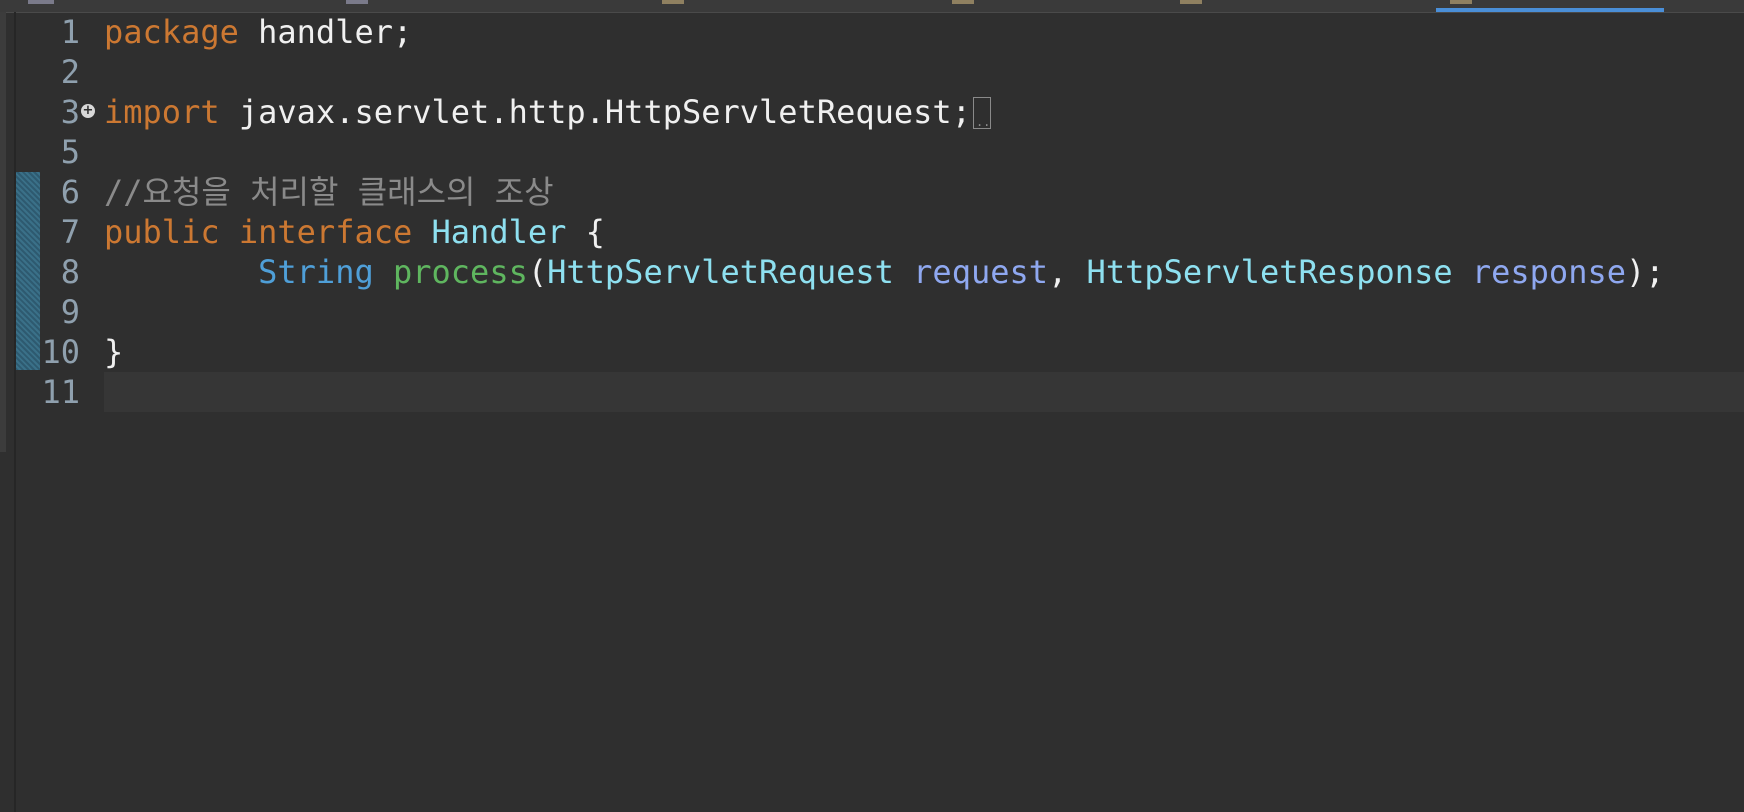 This screenshot has height=812, width=1744. I want to click on code-line: 9, so click(872, 312).